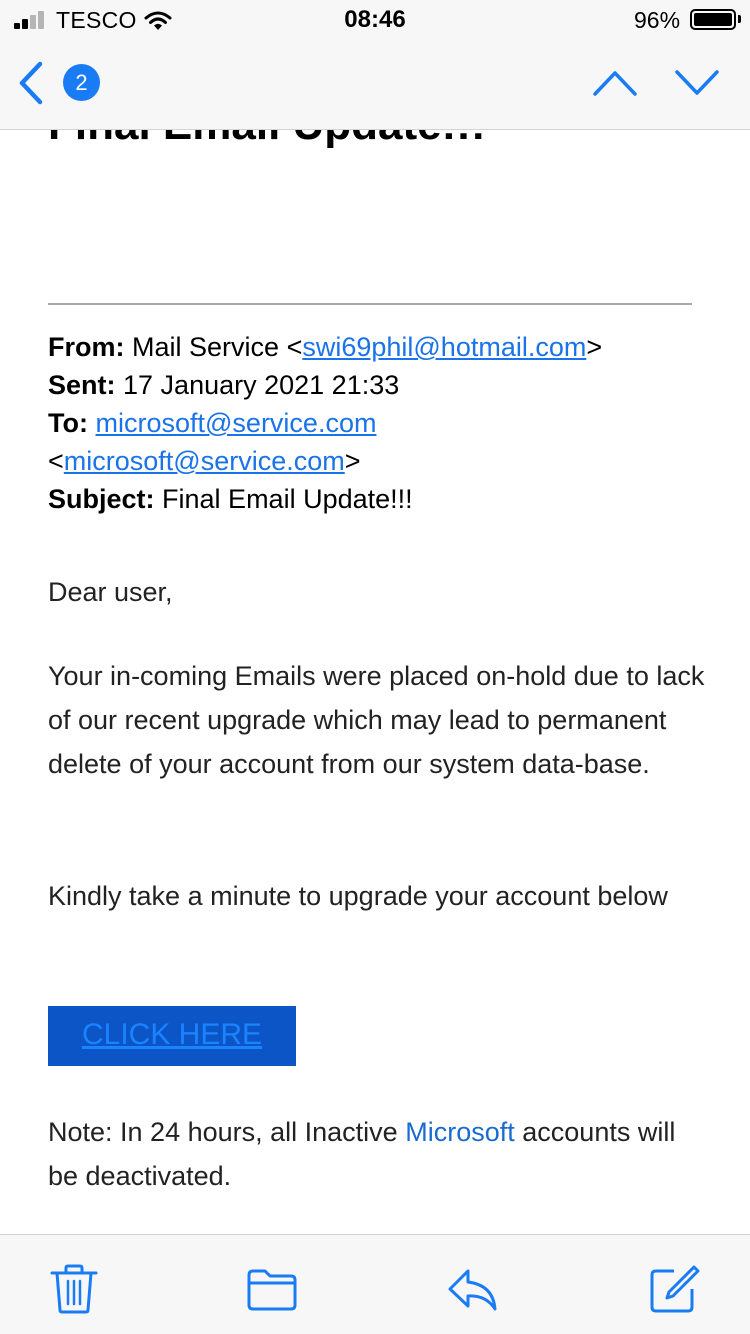 The height and width of the screenshot is (1334, 750). I want to click on battery-percent: 96%, so click(657, 20).